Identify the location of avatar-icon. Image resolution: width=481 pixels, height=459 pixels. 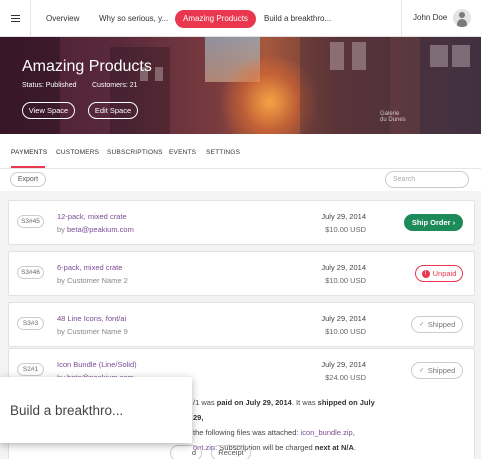
(462, 18).